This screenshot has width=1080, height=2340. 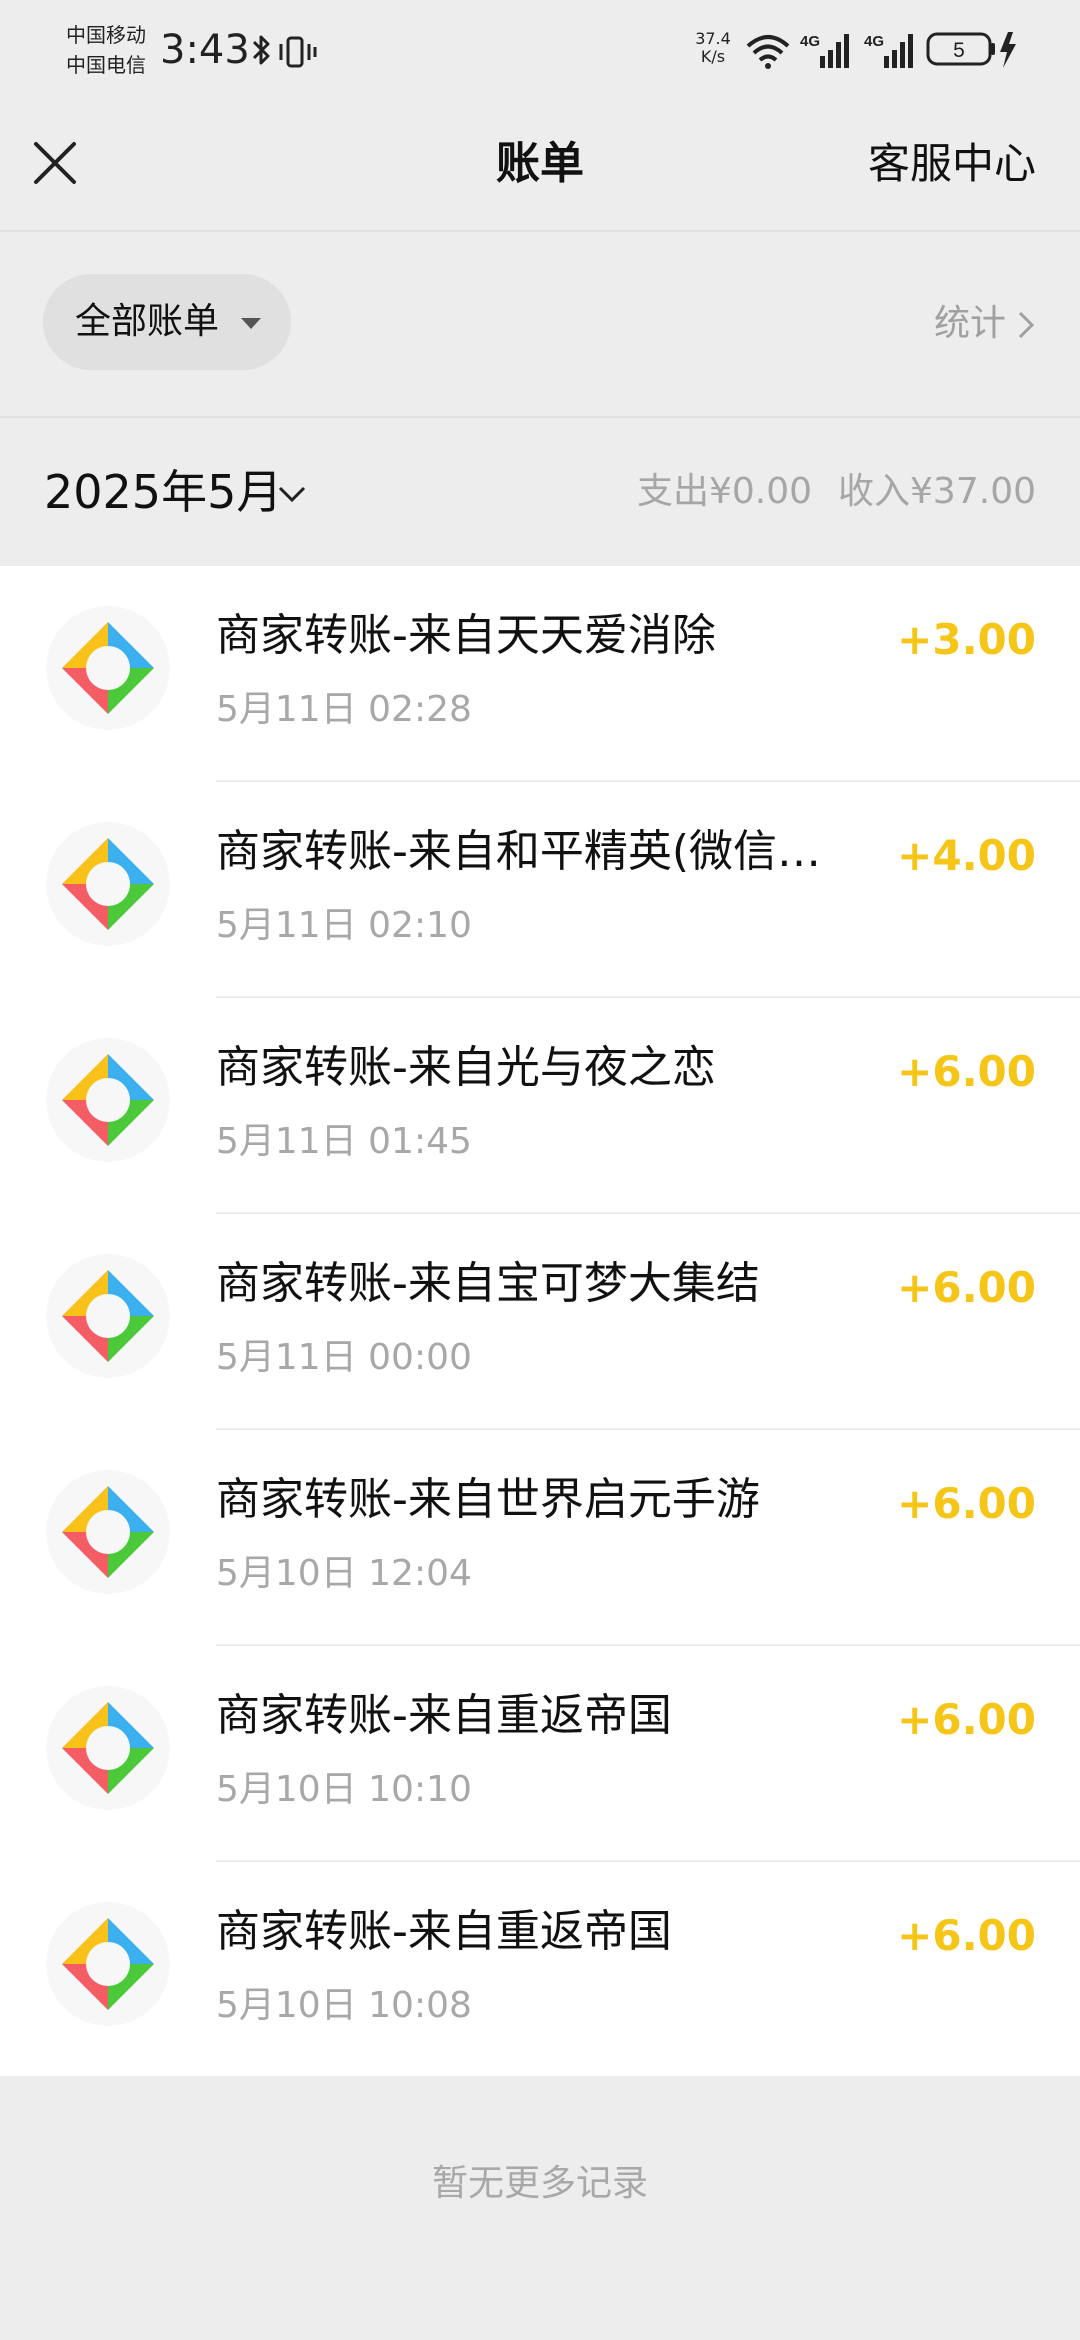 What do you see at coordinates (540, 674) in the screenshot?
I see `transaction-row: 商家转账-来自天天爱消除 5月11日 02:28 +3.00` at bounding box center [540, 674].